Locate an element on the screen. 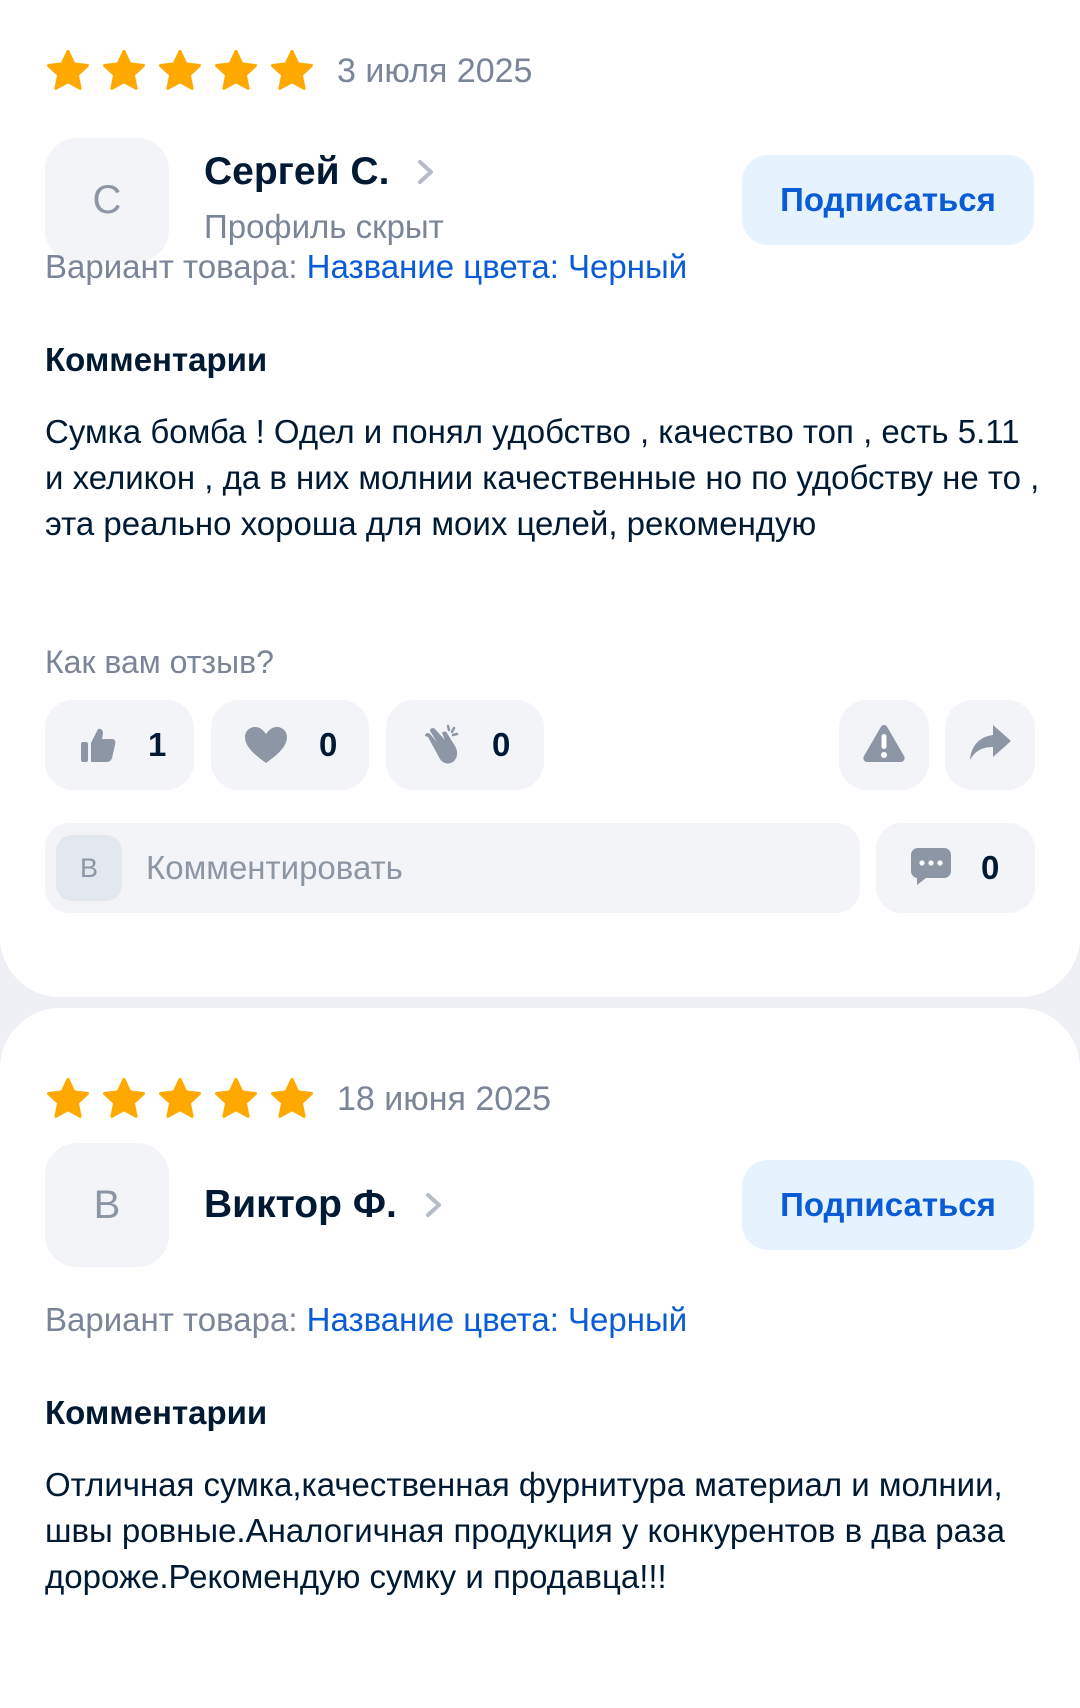 Image resolution: width=1080 pixels, height=1708 pixels. clap-count: 0 is located at coordinates (501, 744).